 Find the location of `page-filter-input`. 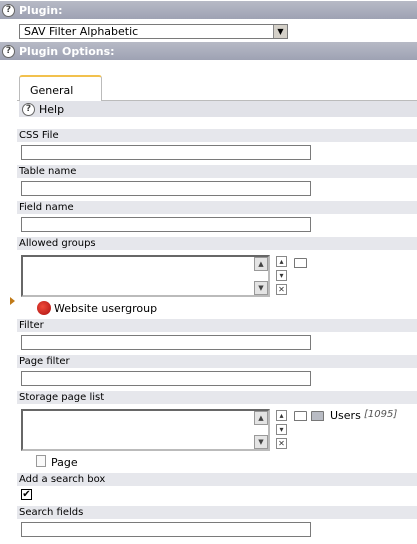

page-filter-input is located at coordinates (166, 378).